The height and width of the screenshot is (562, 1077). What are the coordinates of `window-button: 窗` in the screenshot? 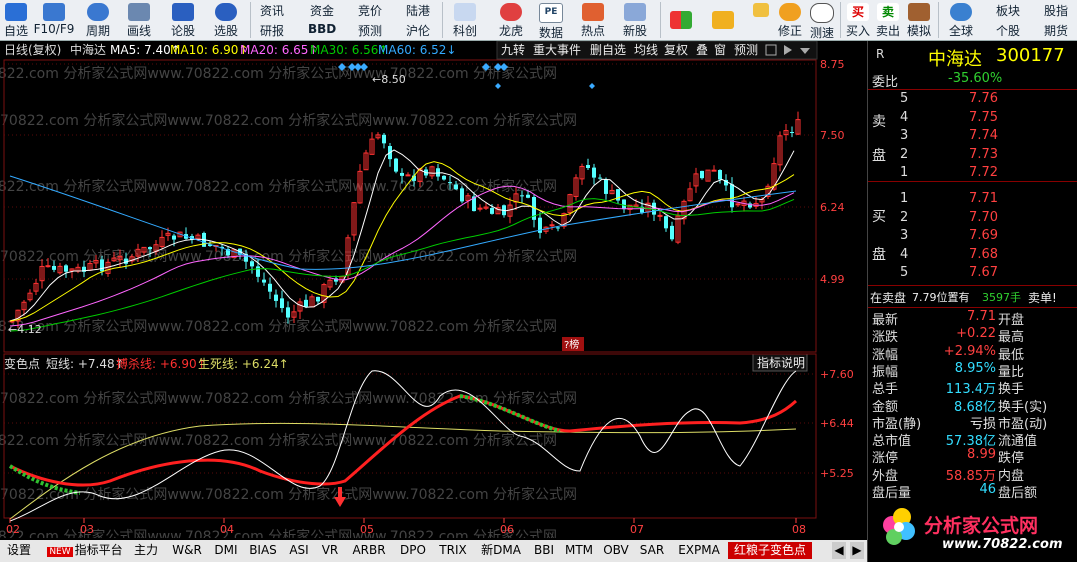 It's located at (720, 50).